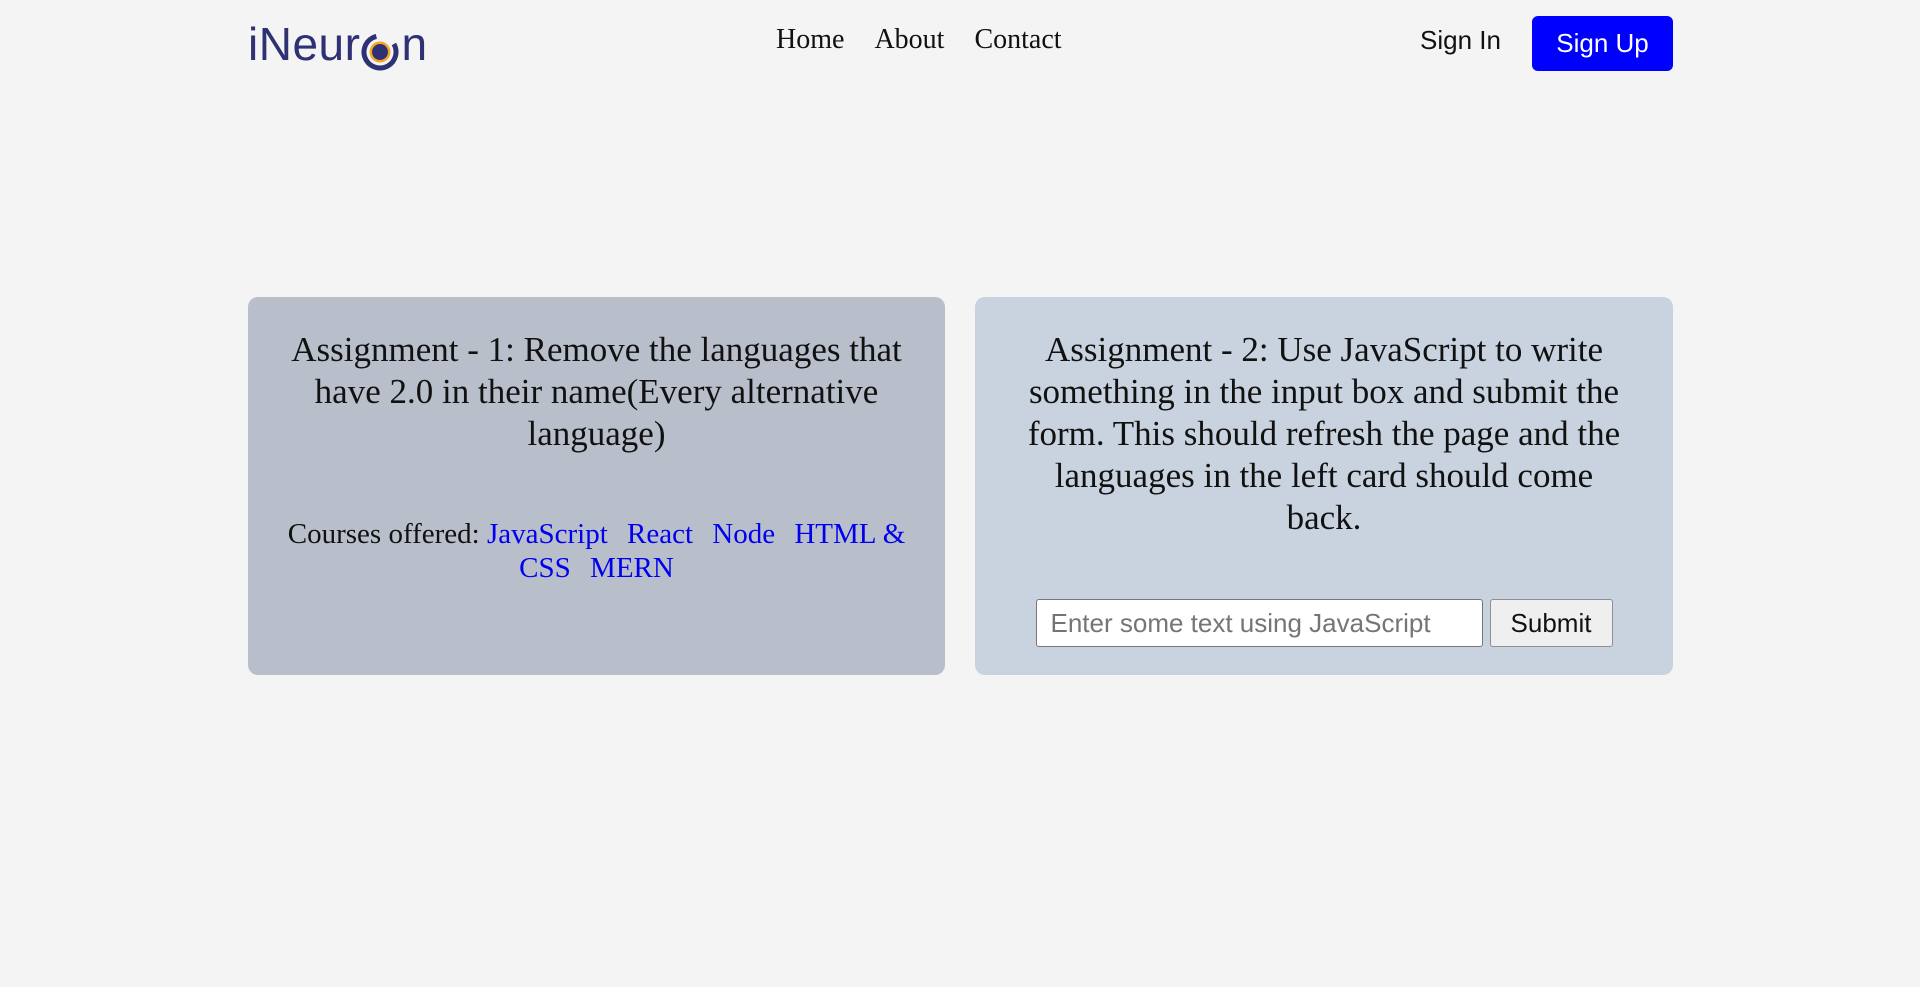 The height and width of the screenshot is (987, 1920). Describe the element at coordinates (1017, 40) in the screenshot. I see `nav-contact-link: Contact` at that location.